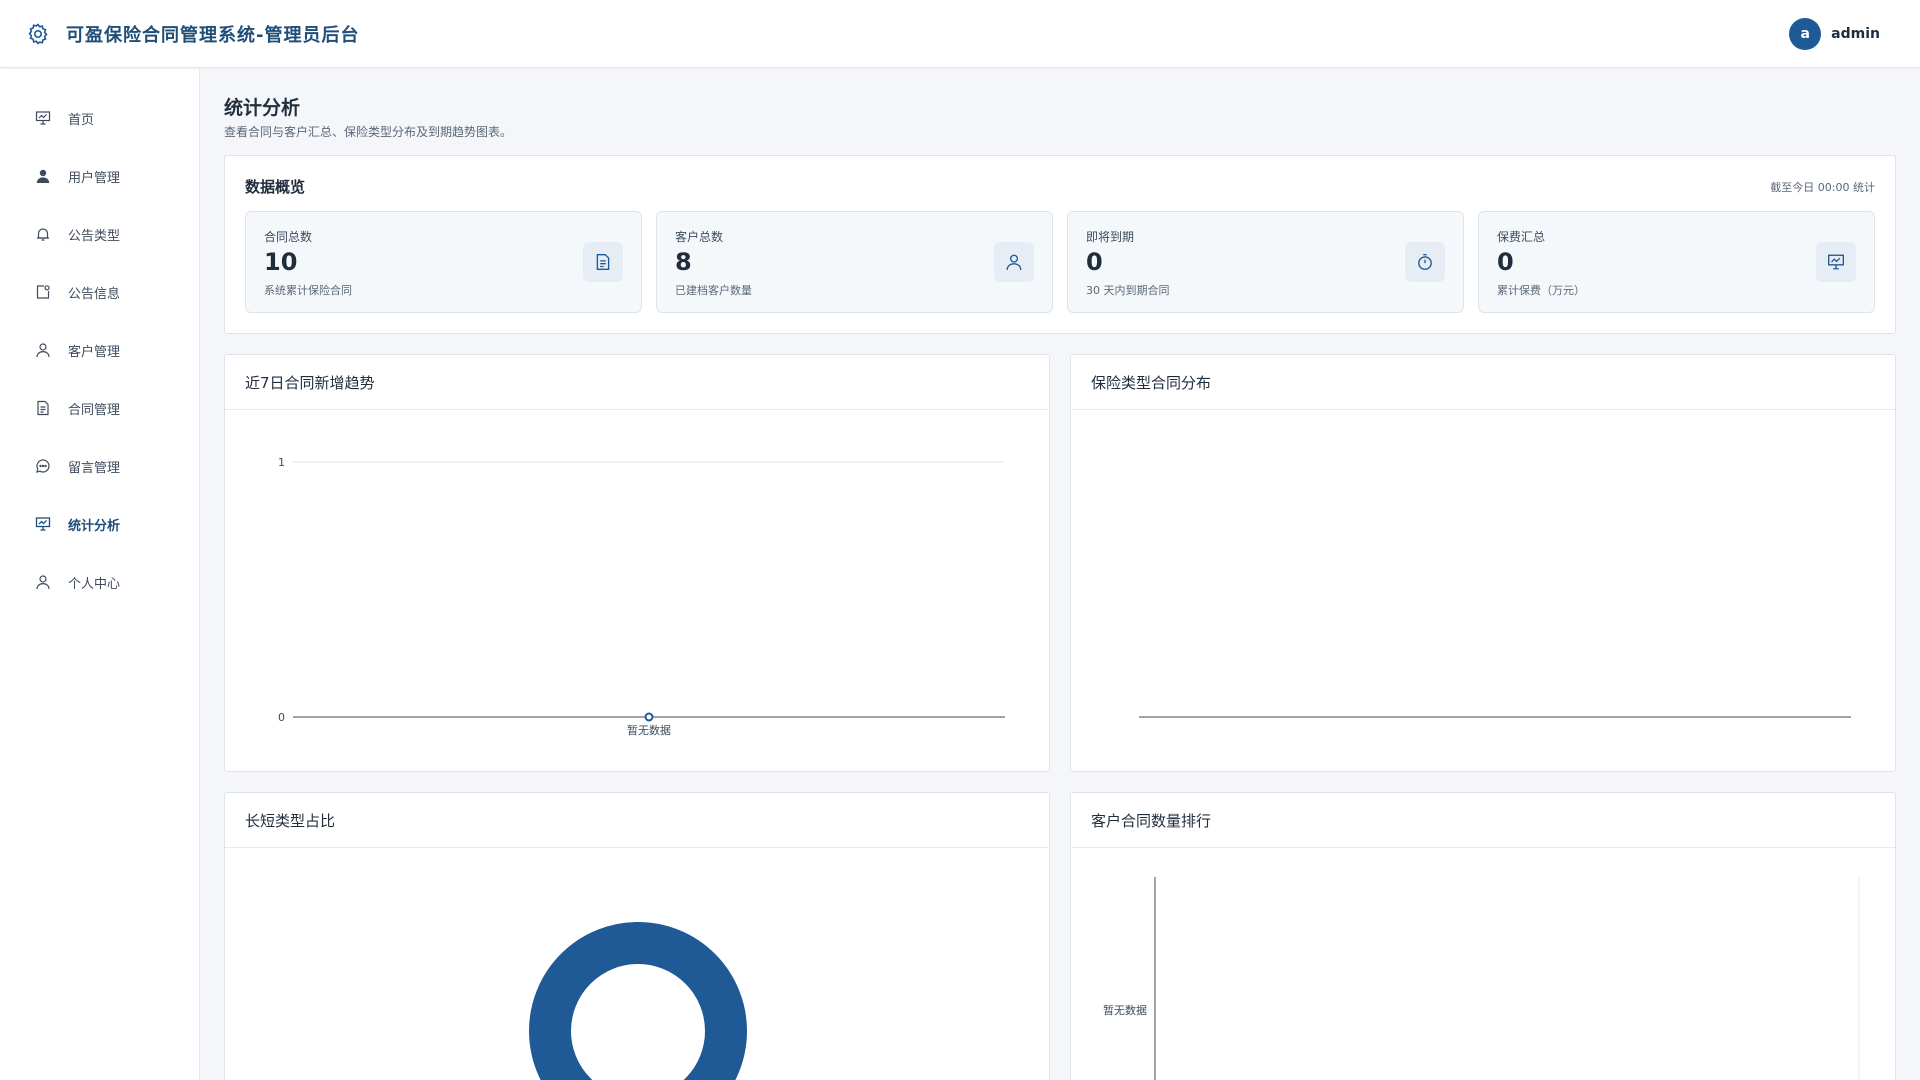 The image size is (1920, 1080). What do you see at coordinates (38, 34) in the screenshot?
I see `gear-icon` at bounding box center [38, 34].